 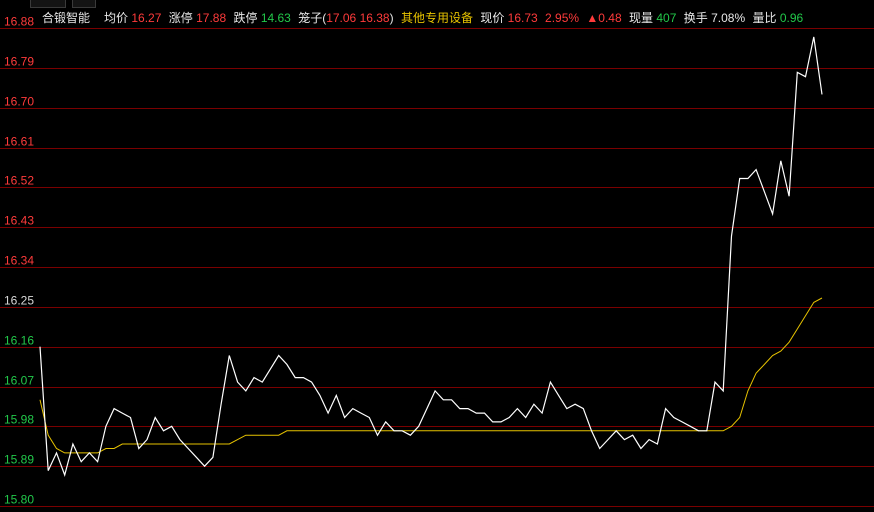 I want to click on volume-label: 现量, so click(x=641, y=18).